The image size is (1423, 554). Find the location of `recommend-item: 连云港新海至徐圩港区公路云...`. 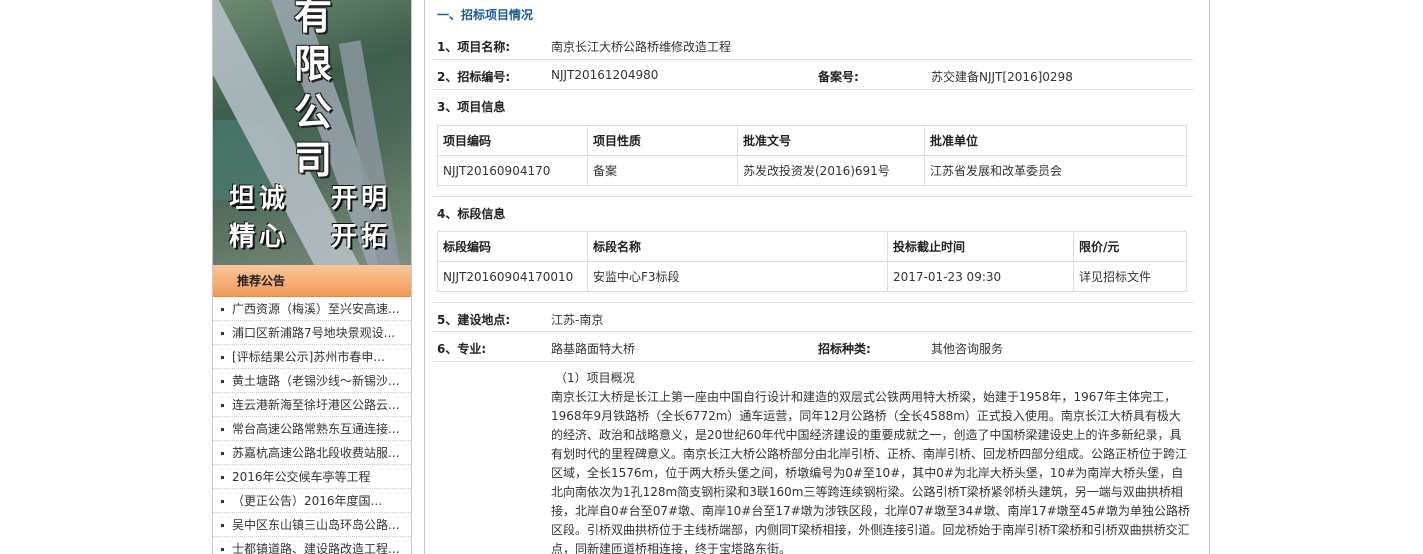

recommend-item: 连云港新海至徐圩港区公路云... is located at coordinates (312, 405).